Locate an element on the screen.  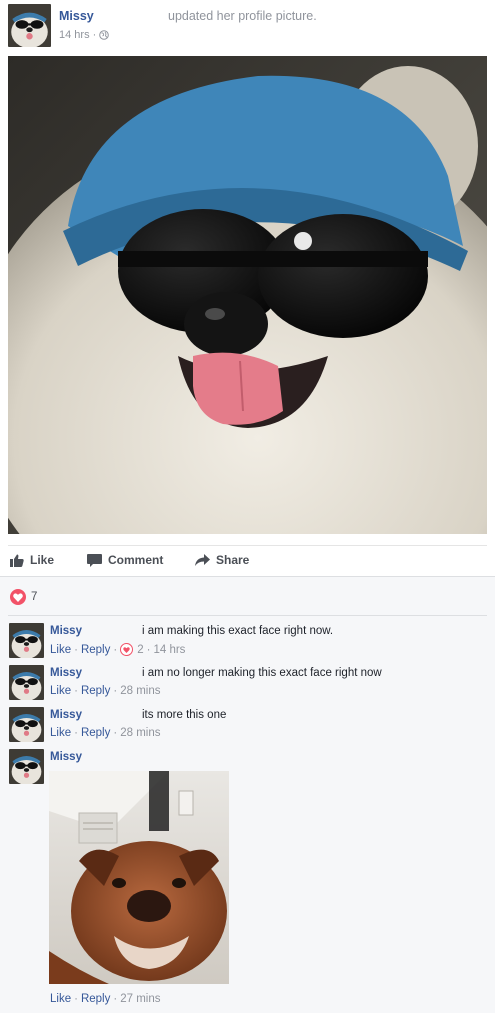
reaction-count: 7 is located at coordinates (34, 597).